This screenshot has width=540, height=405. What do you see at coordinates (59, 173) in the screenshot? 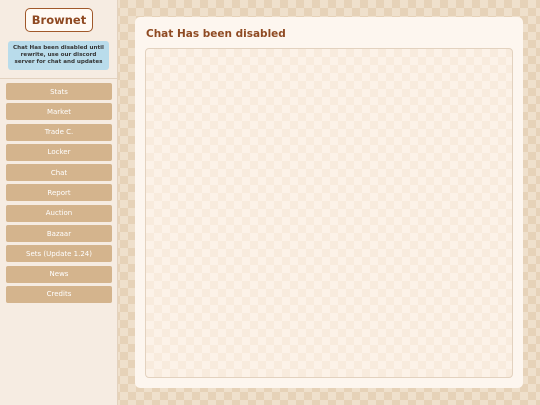
I see `nav-chat-button: Chat` at bounding box center [59, 173].